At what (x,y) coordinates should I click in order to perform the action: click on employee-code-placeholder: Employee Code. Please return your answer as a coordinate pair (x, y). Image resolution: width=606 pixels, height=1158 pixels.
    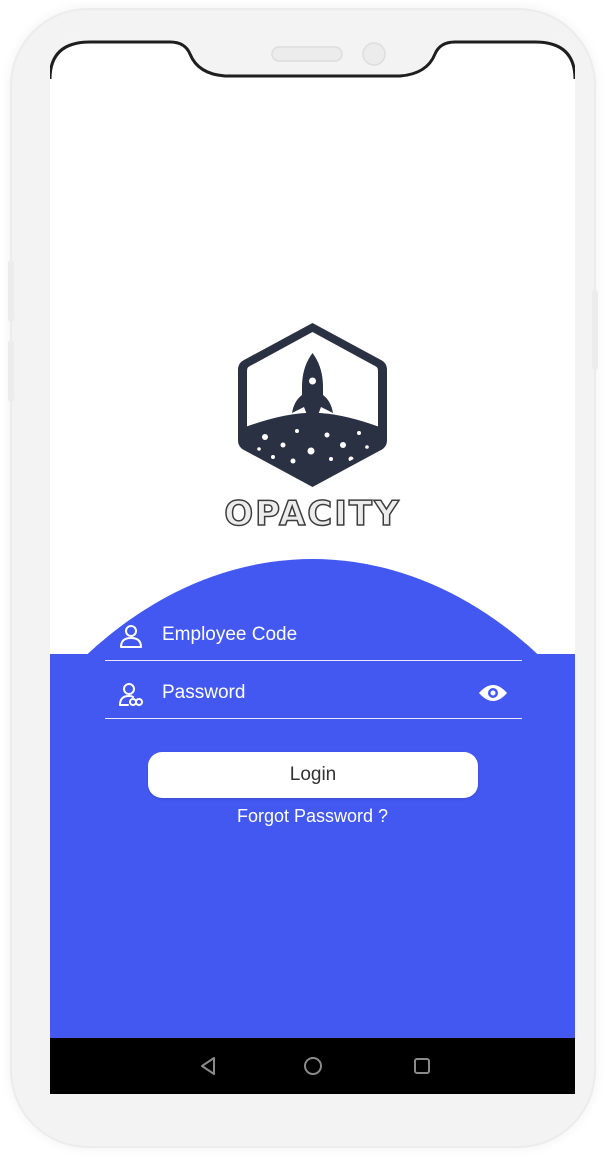
    Looking at the image, I should click on (230, 634).